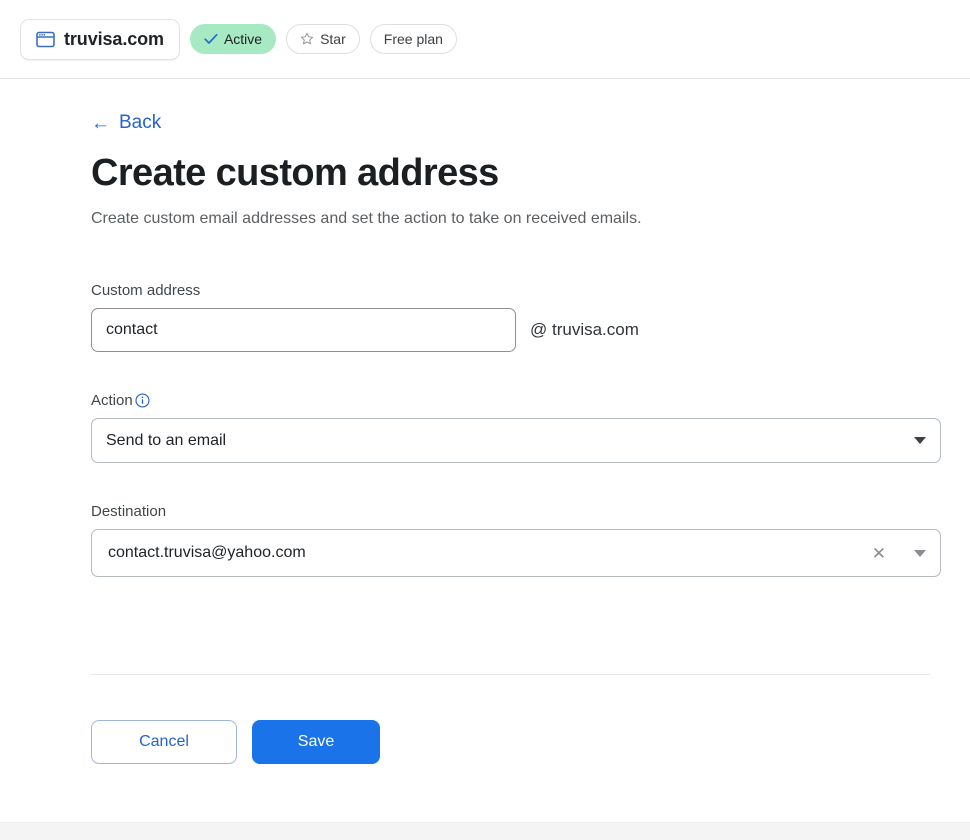 This screenshot has height=840, width=970. I want to click on check-icon, so click(211, 39).